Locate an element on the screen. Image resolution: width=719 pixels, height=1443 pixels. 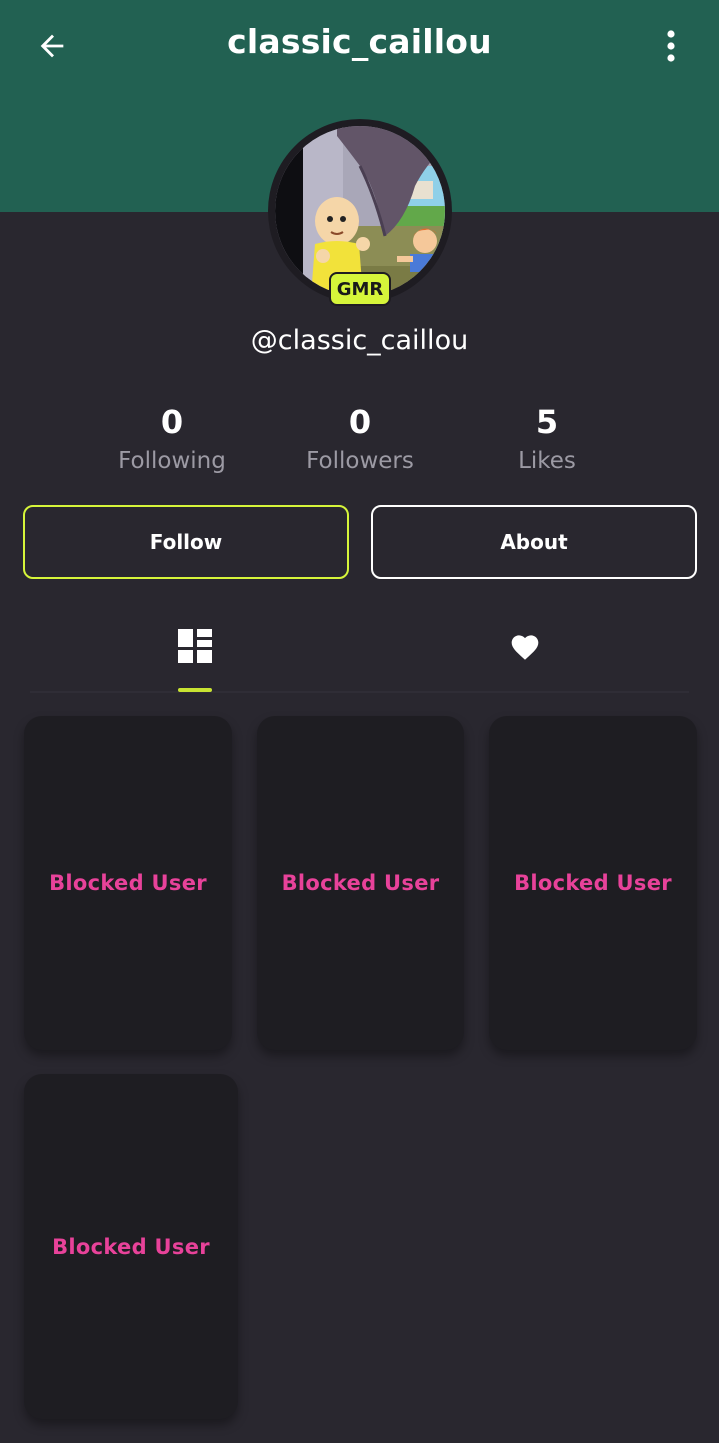
gmr-badge: GMR is located at coordinates (360, 289).